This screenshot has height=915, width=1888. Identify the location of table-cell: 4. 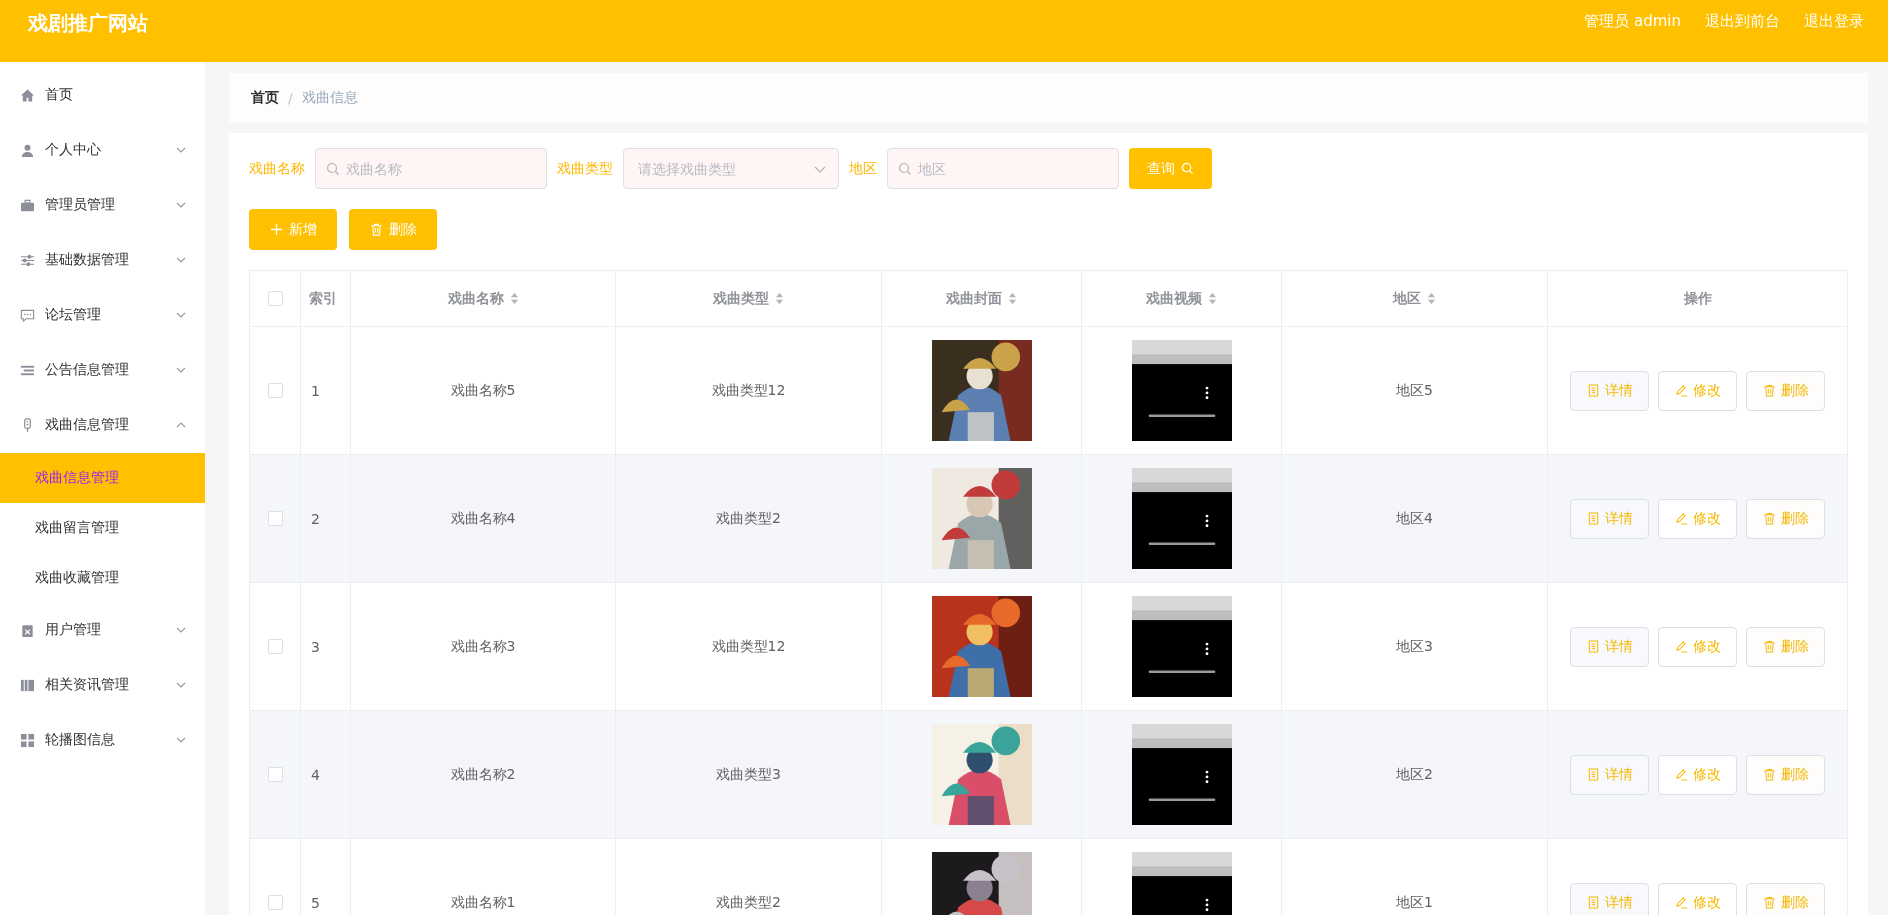
(315, 774).